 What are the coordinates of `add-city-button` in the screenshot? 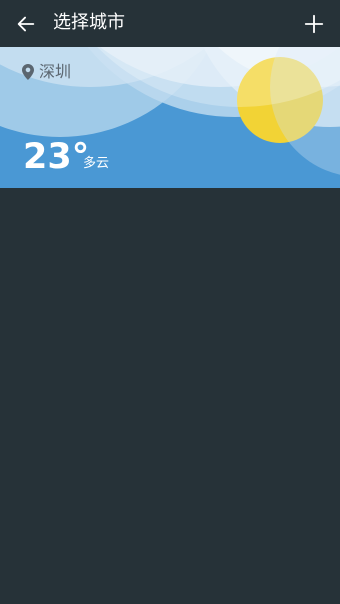 It's located at (314, 24).